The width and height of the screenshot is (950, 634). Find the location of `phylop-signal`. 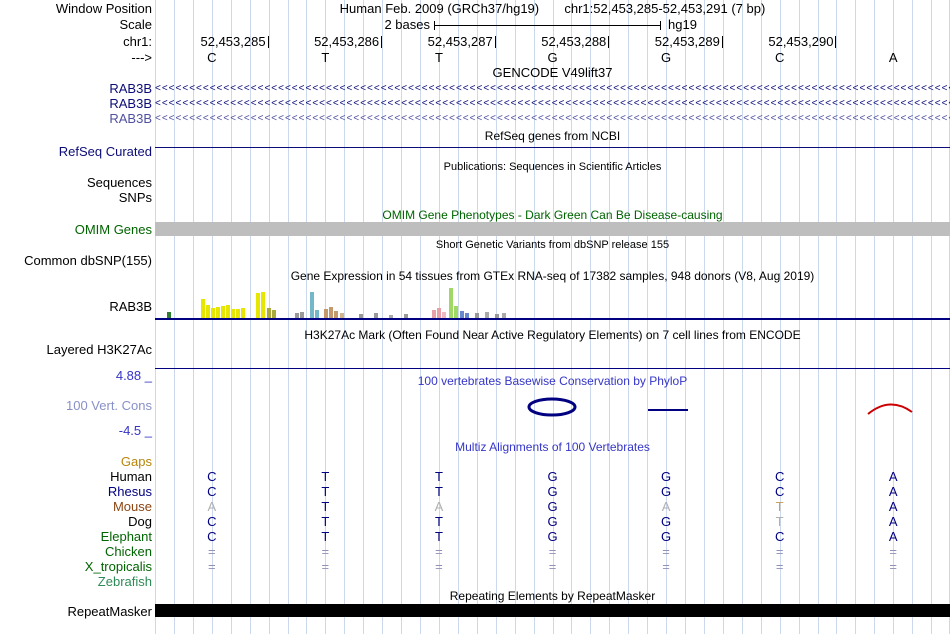

phylop-signal is located at coordinates (552, 408).